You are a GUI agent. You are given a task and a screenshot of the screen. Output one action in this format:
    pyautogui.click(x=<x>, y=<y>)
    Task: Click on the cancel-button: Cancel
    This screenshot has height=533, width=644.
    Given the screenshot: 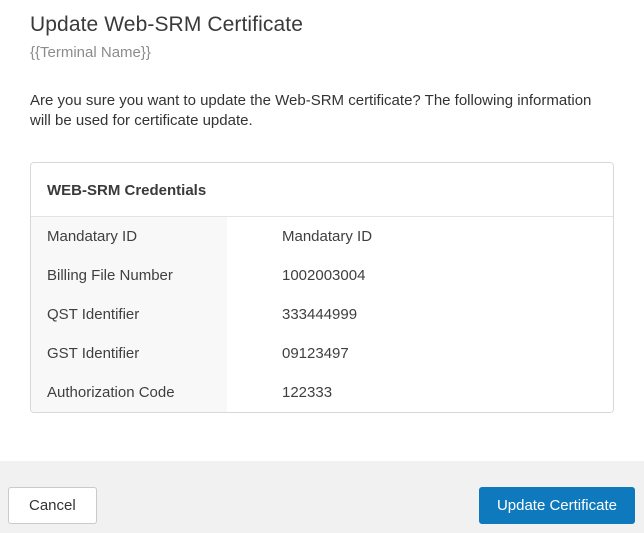 What is the action you would take?
    pyautogui.click(x=52, y=505)
    